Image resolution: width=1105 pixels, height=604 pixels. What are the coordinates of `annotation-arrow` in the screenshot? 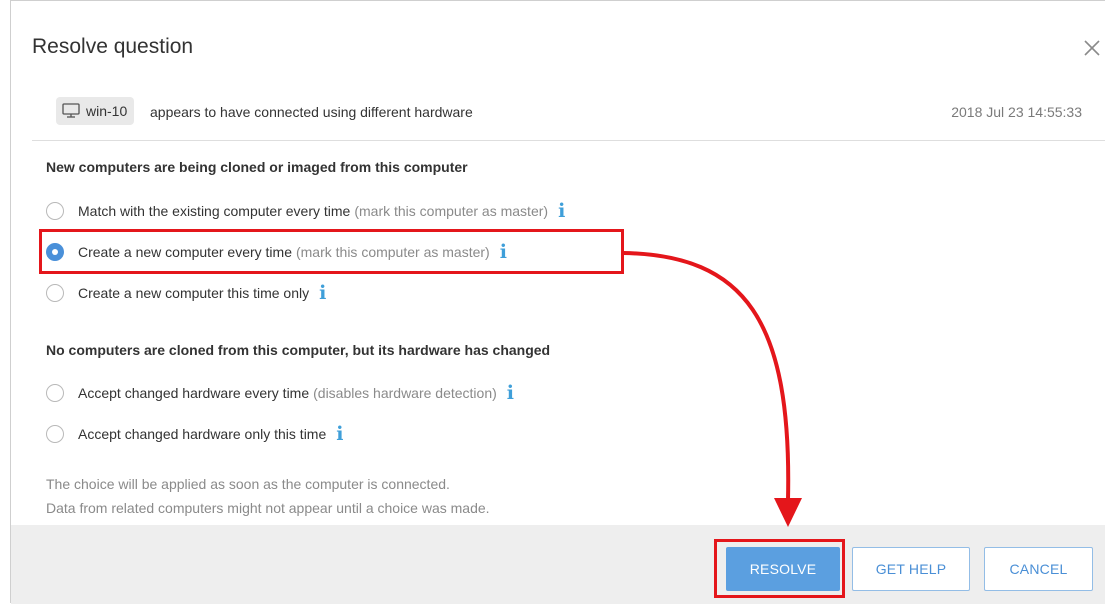 It's located at (712, 389).